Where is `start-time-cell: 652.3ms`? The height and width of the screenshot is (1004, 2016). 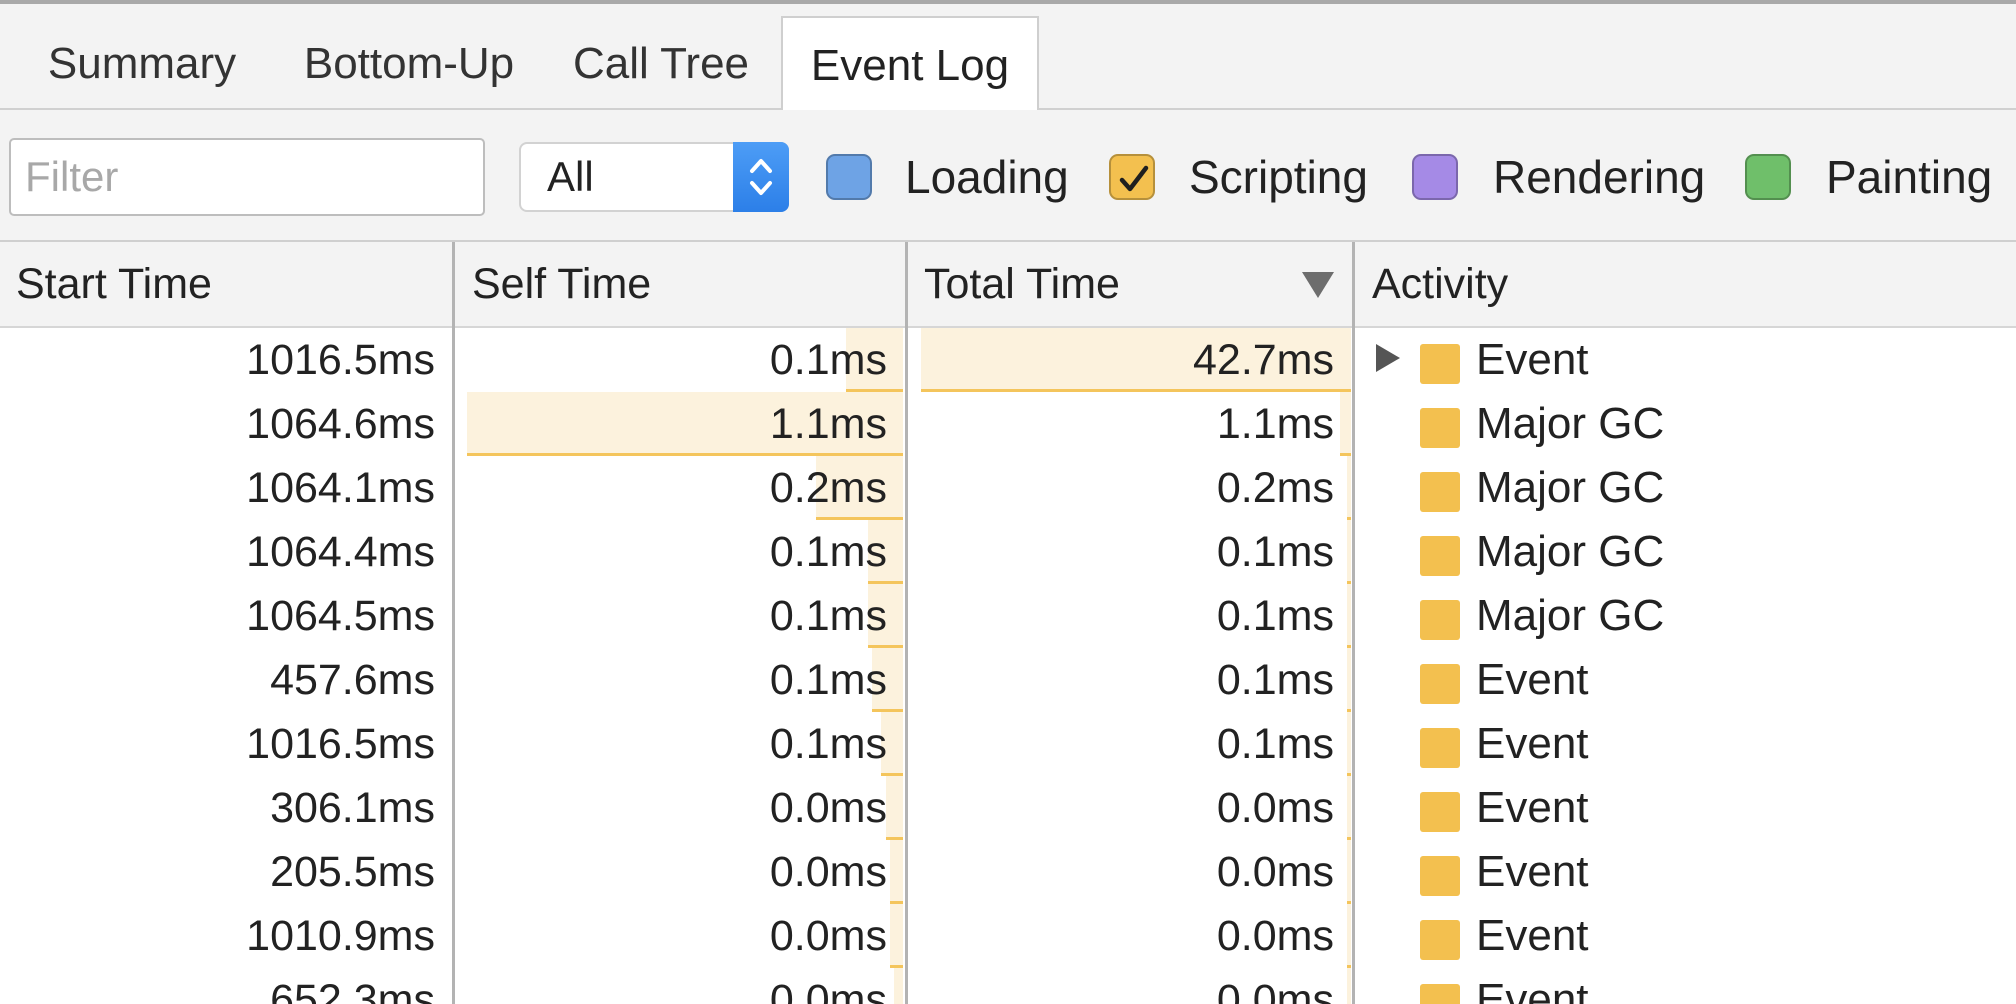 start-time-cell: 652.3ms is located at coordinates (352, 990).